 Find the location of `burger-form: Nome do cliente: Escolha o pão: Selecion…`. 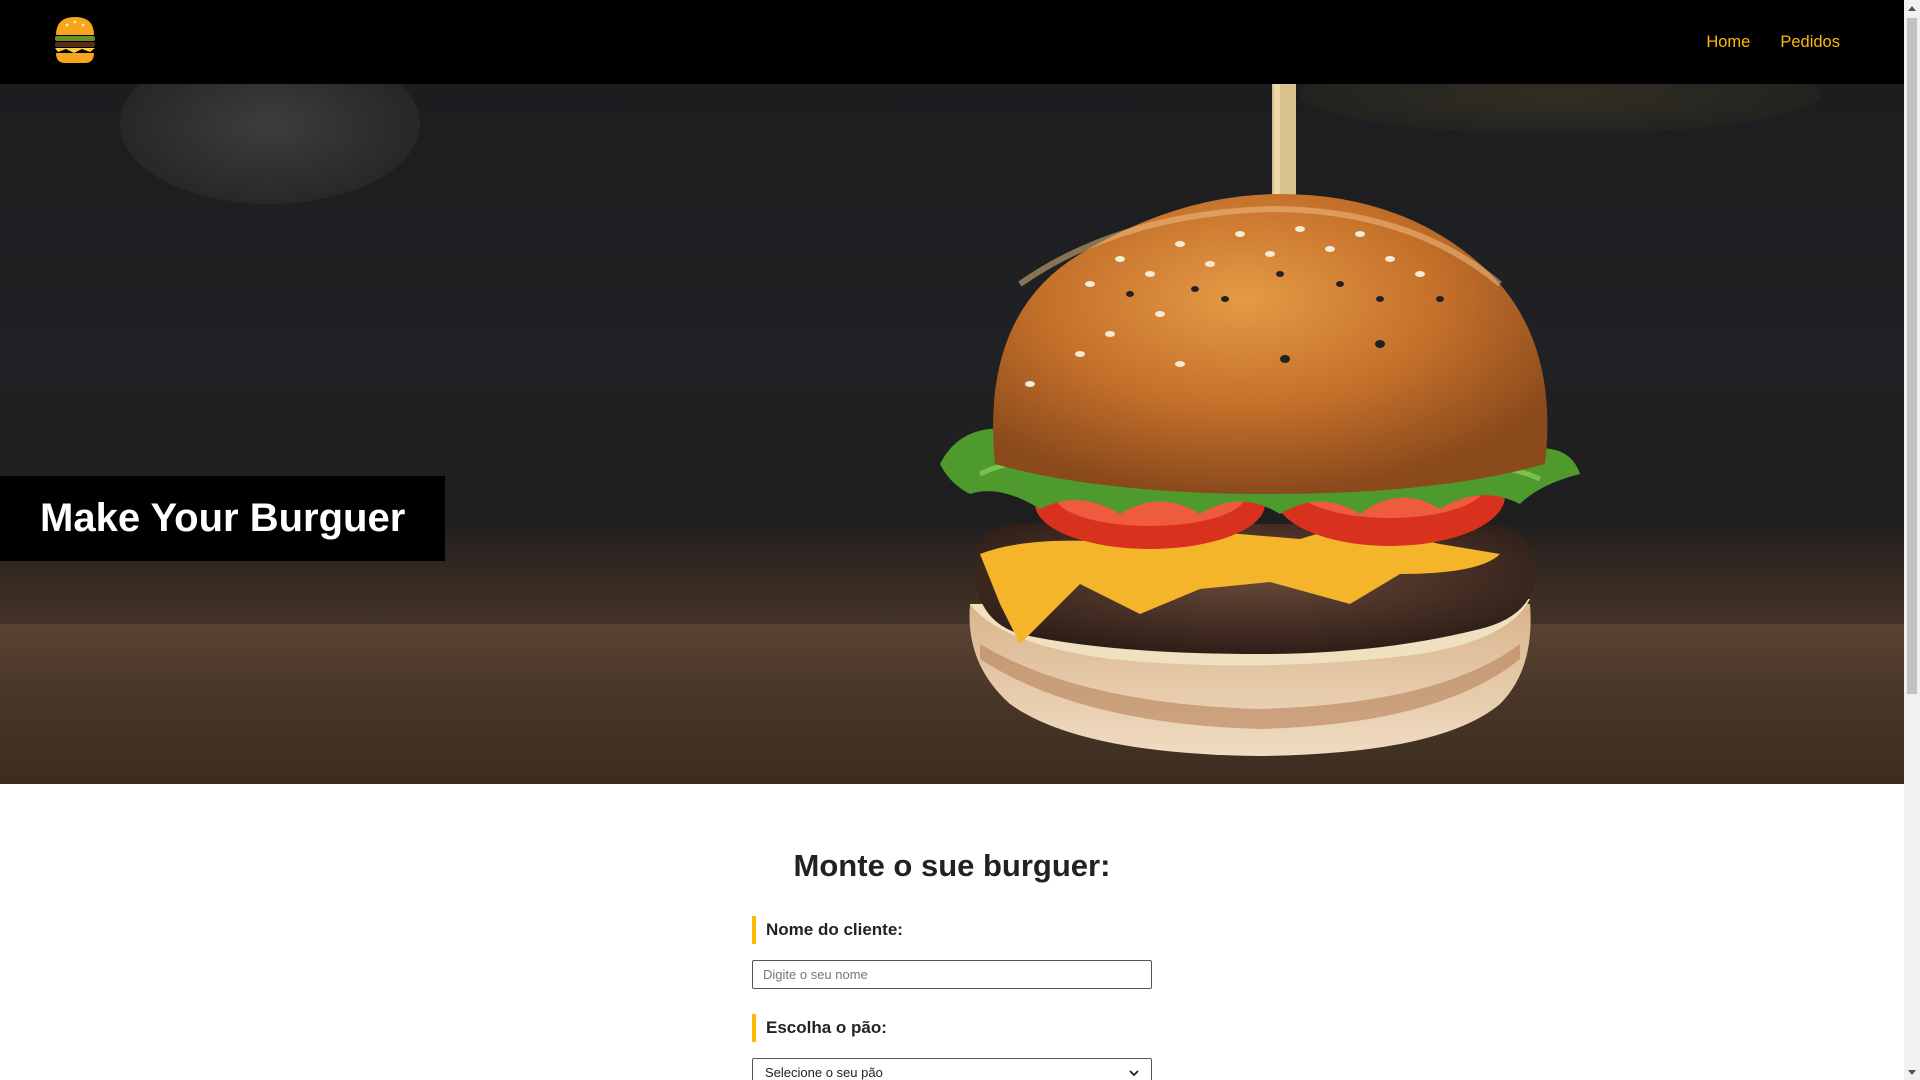

burger-form: Nome do cliente: Escolha o pão: Selecion… is located at coordinates (952, 998).